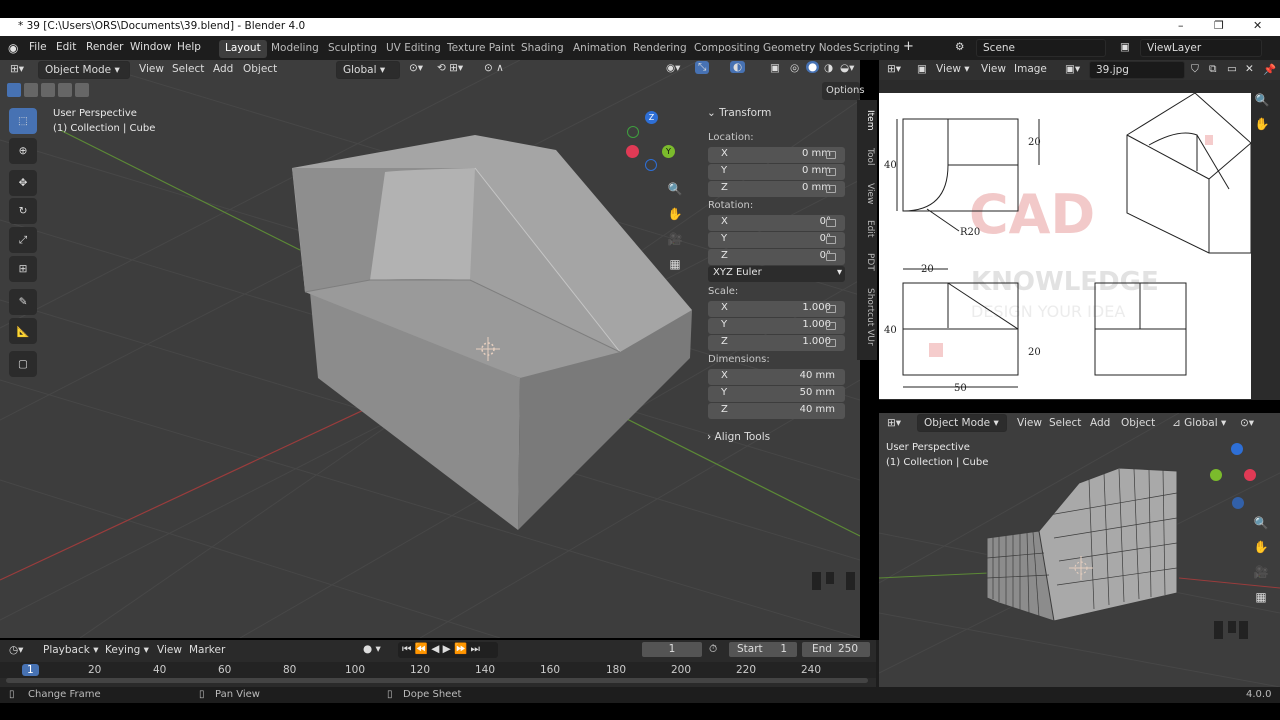  What do you see at coordinates (1041, 48) in the screenshot?
I see `scene-selector: Scene` at bounding box center [1041, 48].